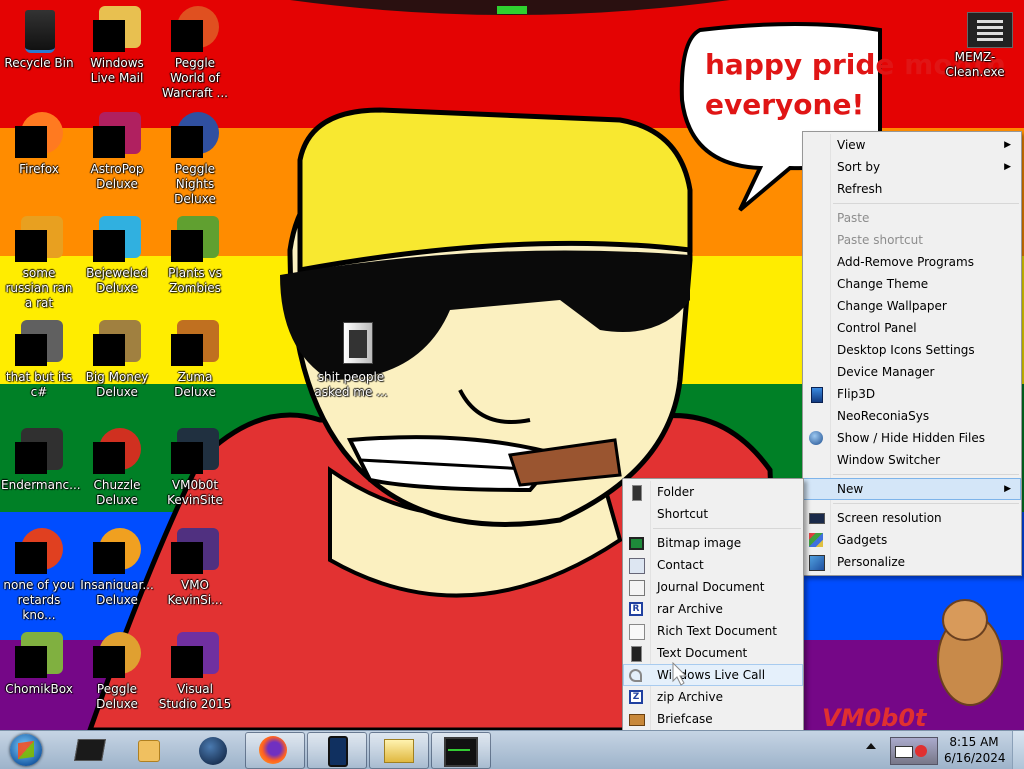  I want to click on menu-item-refresh: Refresh, so click(912, 189).